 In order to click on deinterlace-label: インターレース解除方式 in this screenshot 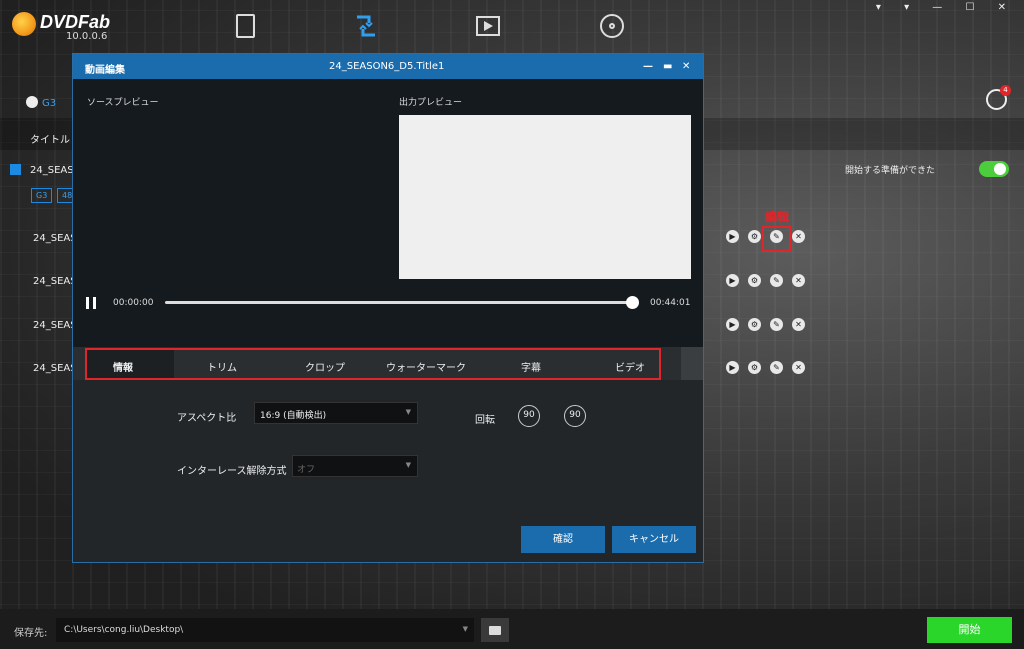, I will do `click(232, 471)`.